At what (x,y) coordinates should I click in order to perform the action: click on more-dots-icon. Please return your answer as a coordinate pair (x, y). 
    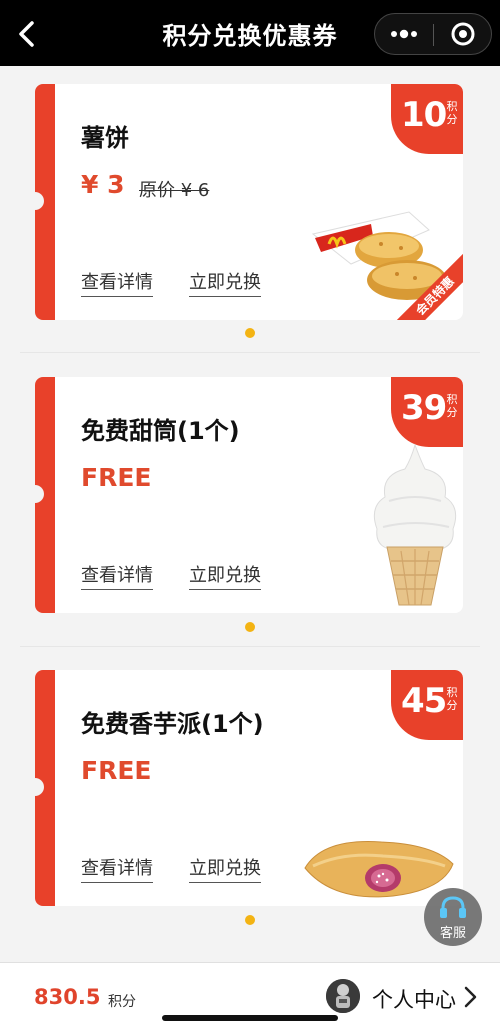
    Looking at the image, I should click on (404, 34).